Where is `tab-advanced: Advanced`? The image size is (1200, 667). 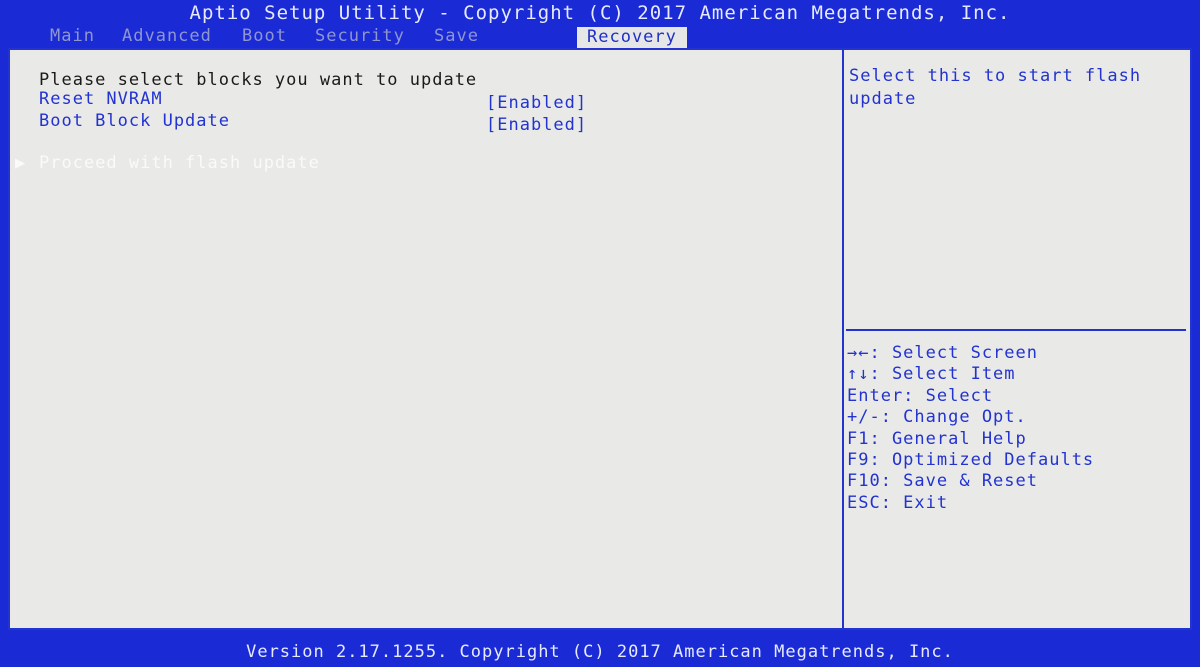
tab-advanced: Advanced is located at coordinates (167, 36).